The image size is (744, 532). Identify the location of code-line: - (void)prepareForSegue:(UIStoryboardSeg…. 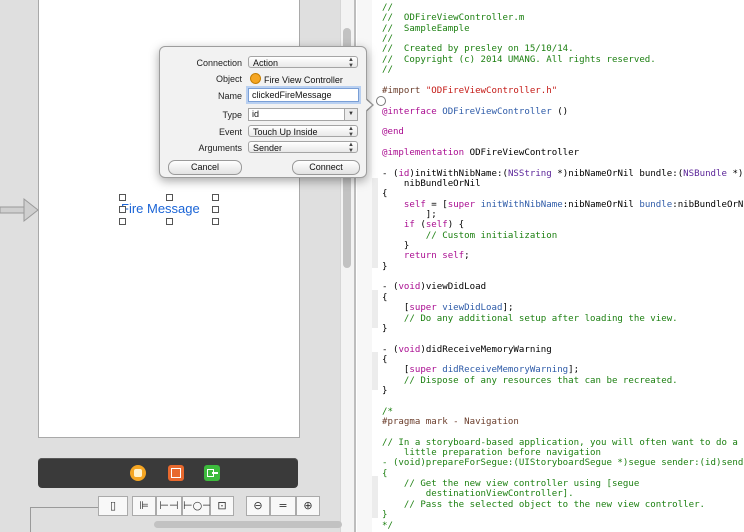
(563, 463).